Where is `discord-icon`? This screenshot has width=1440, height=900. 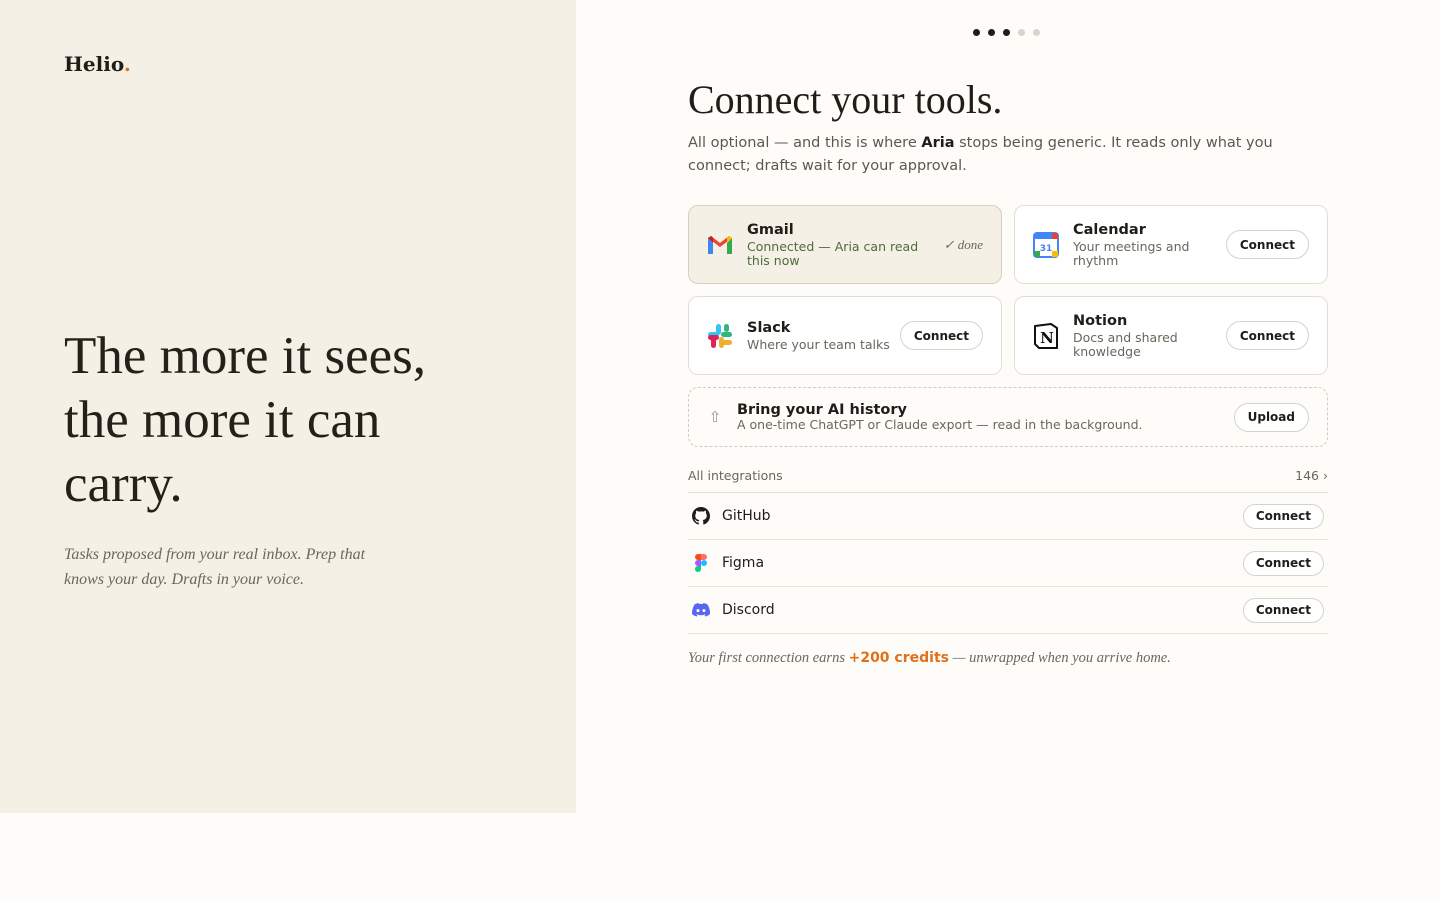
discord-icon is located at coordinates (701, 610).